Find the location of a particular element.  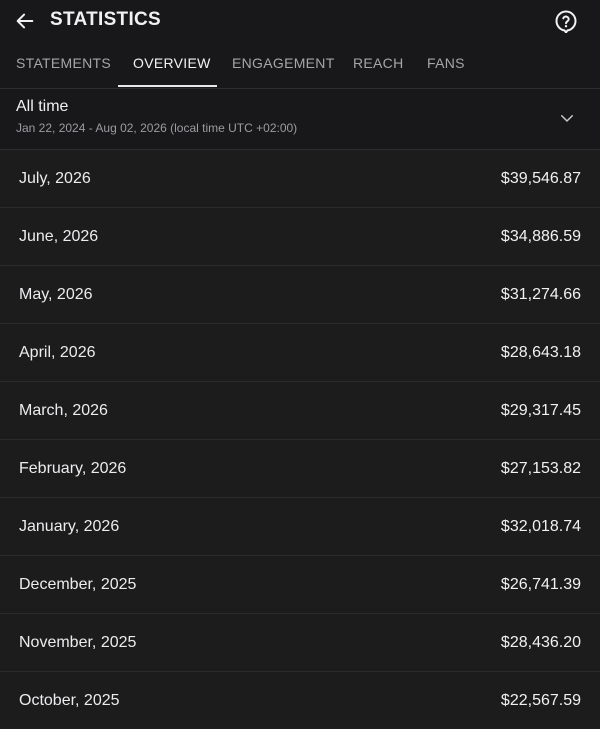

month-amount: $39,546.87 is located at coordinates (540, 178).